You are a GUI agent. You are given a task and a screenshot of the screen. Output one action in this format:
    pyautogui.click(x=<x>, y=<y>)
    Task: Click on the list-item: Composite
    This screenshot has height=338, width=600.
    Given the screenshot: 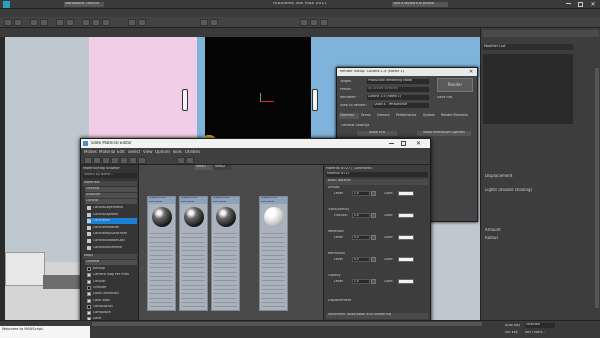 What is the action you would take?
    pyautogui.click(x=112, y=313)
    